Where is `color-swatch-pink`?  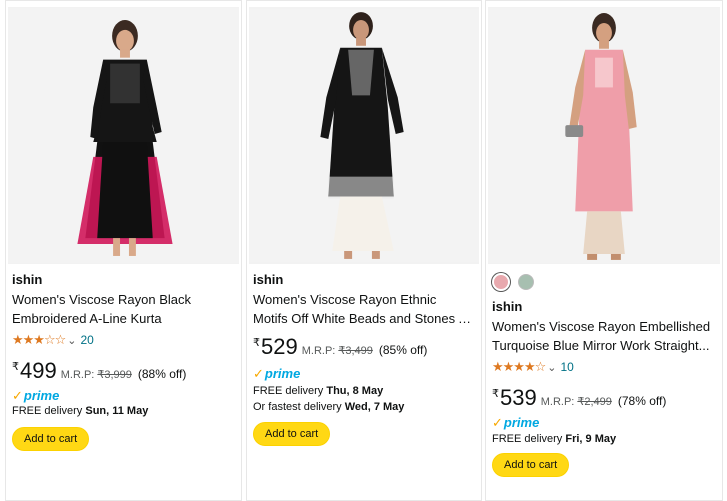
color-swatch-pink is located at coordinates (501, 282).